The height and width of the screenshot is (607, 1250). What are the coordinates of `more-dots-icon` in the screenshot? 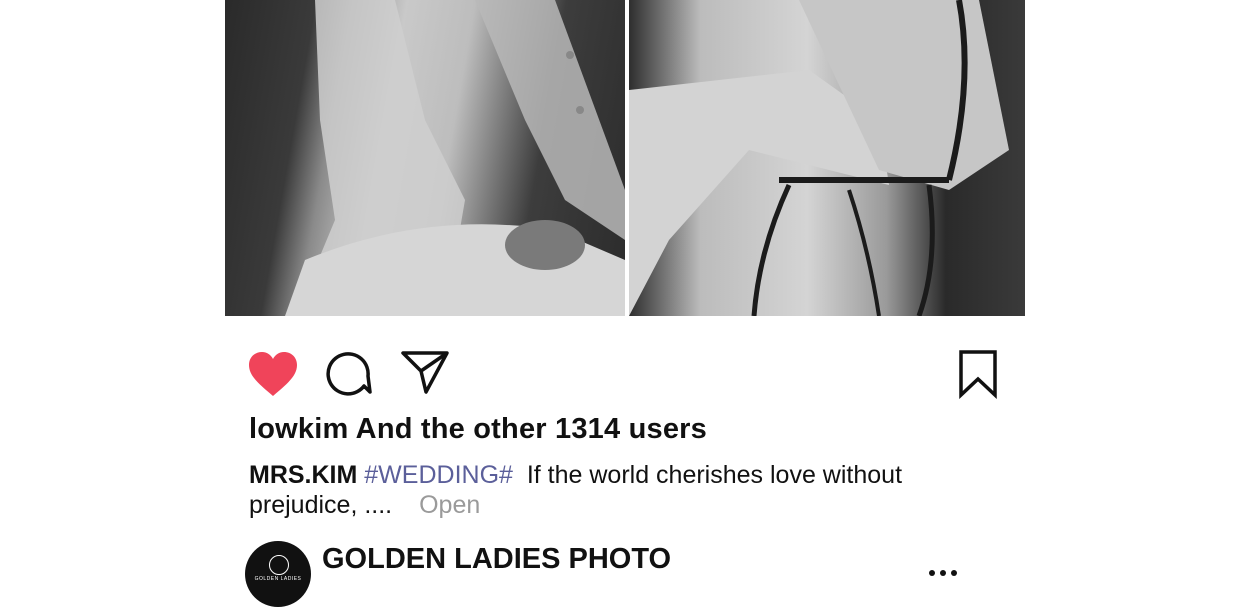 It's located at (943, 573).